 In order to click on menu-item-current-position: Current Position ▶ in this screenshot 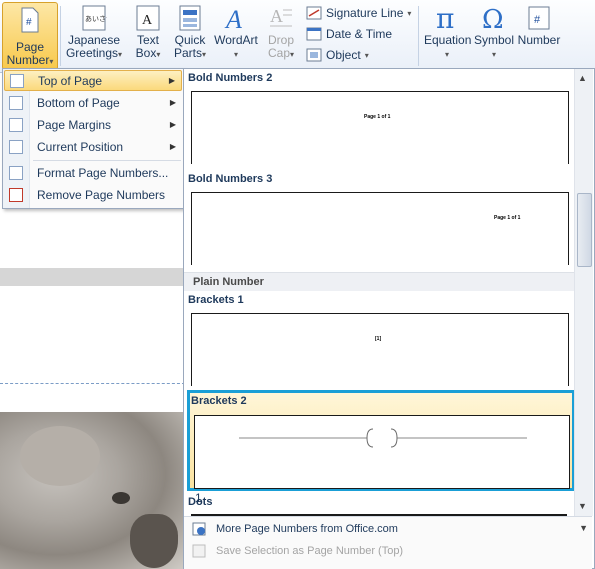, I will do `click(93, 146)`.